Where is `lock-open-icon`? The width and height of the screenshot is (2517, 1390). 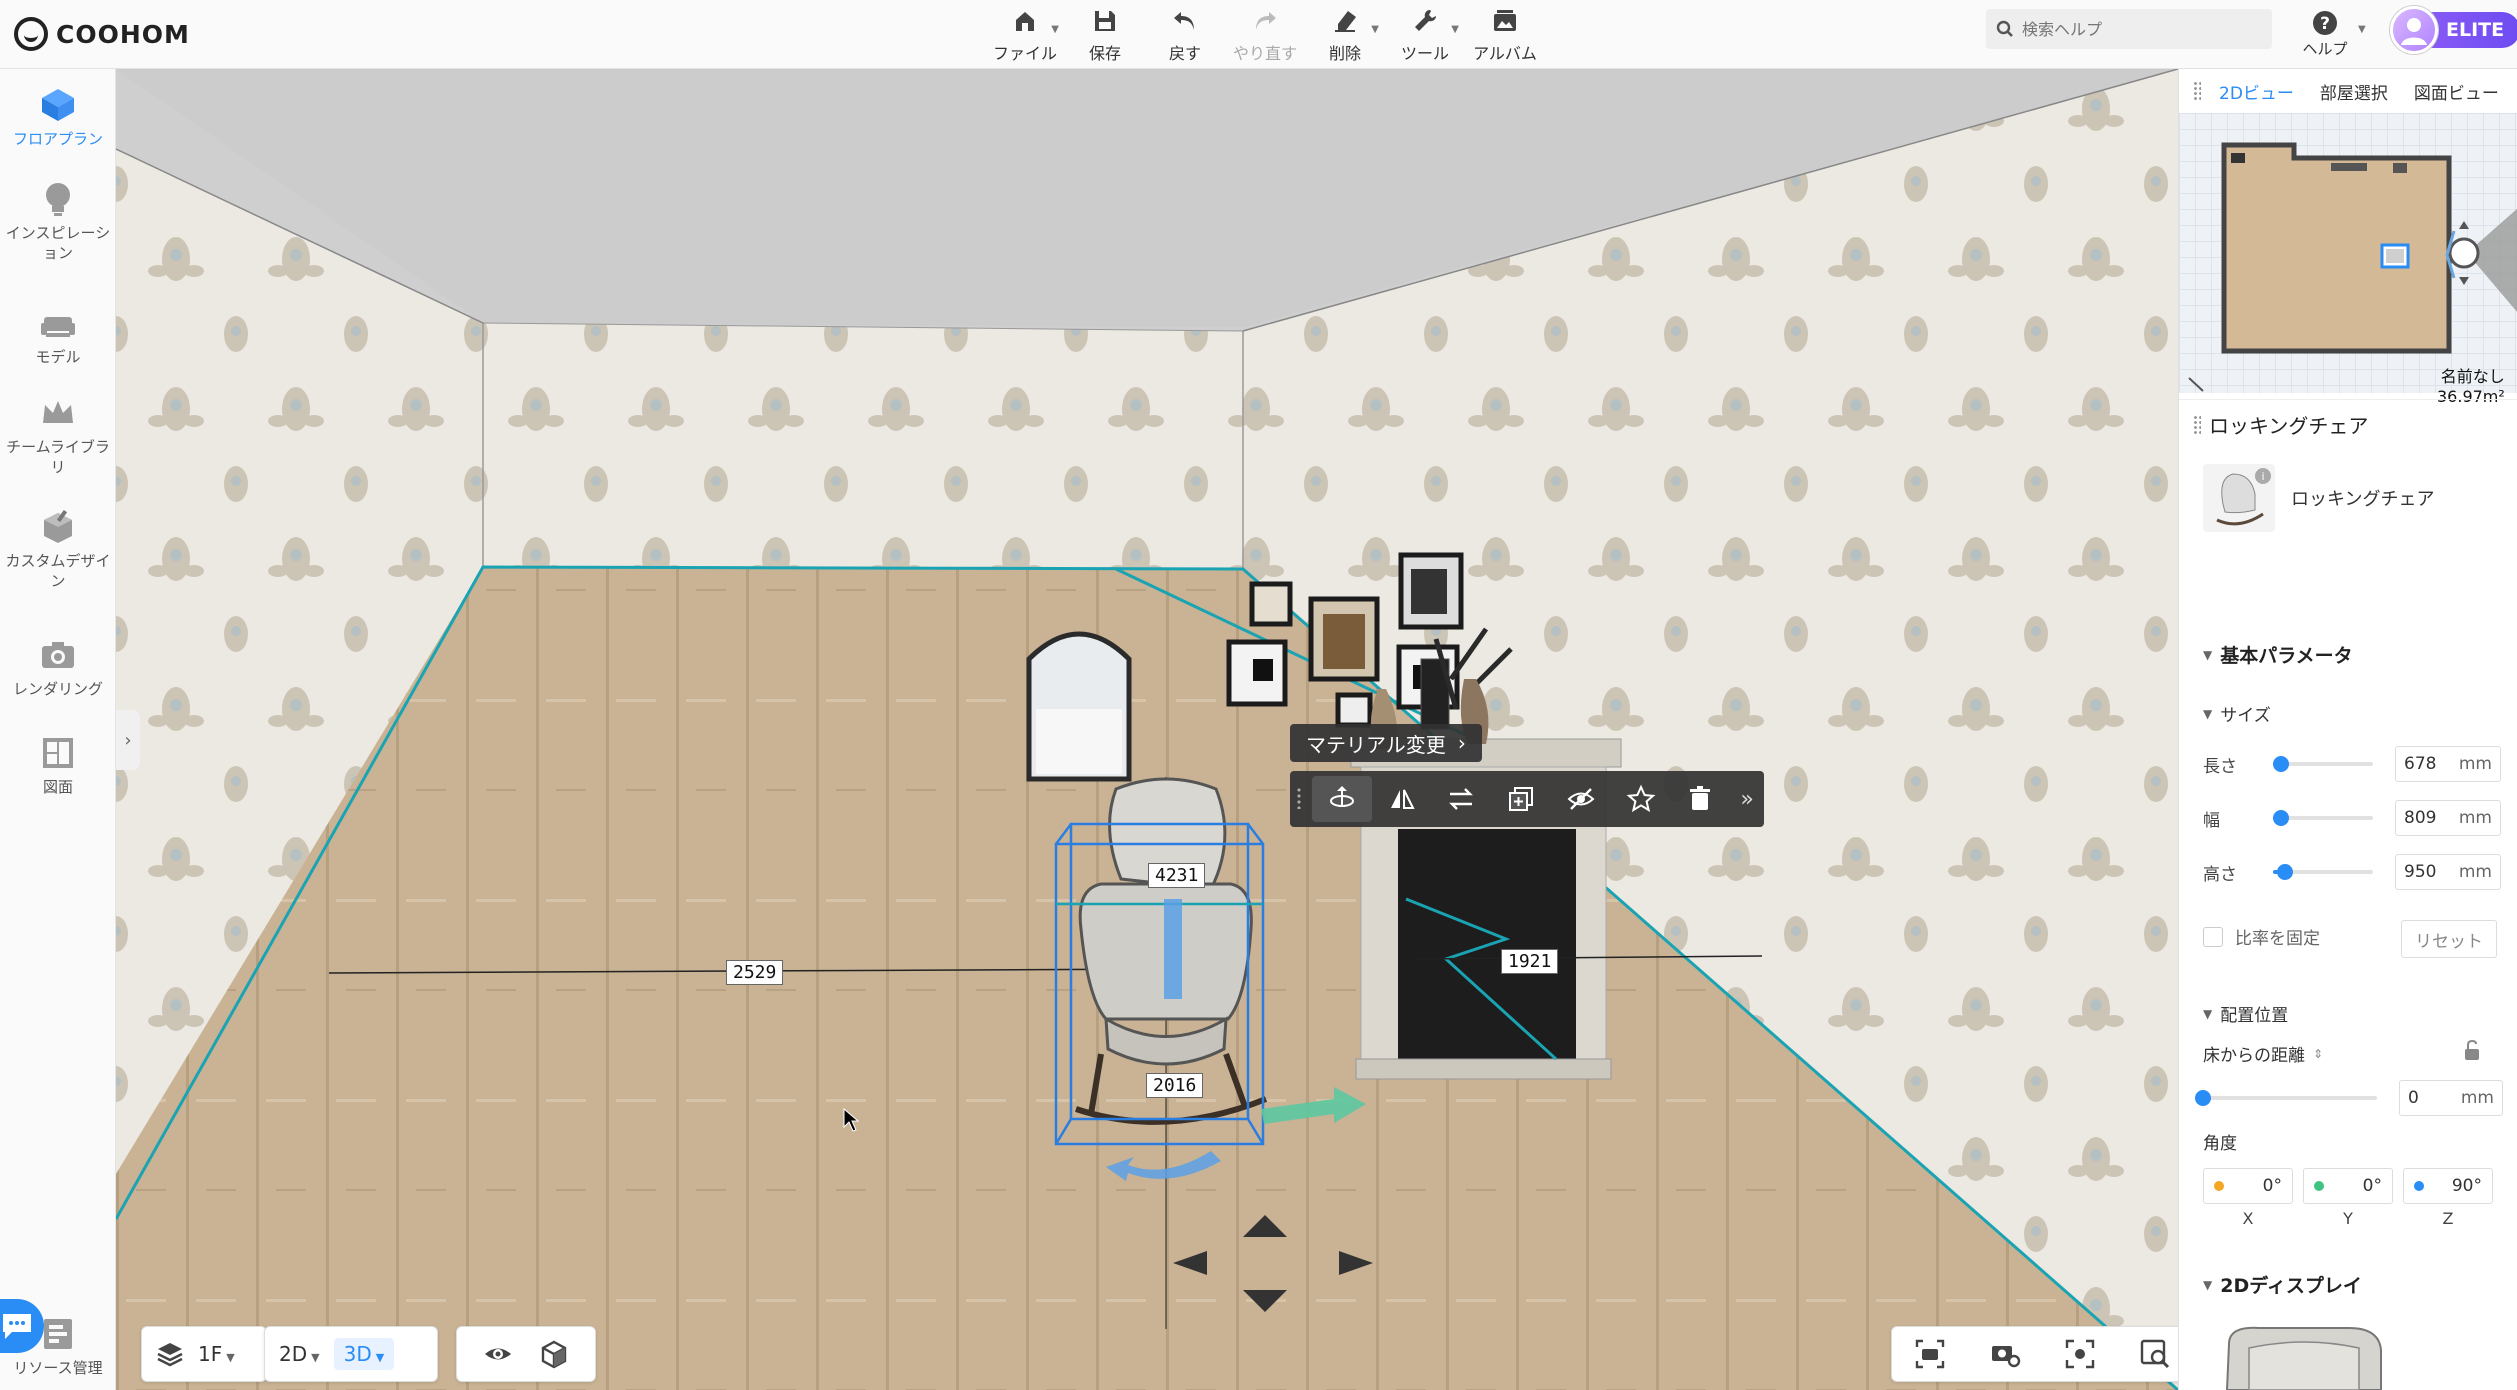 lock-open-icon is located at coordinates (2472, 1050).